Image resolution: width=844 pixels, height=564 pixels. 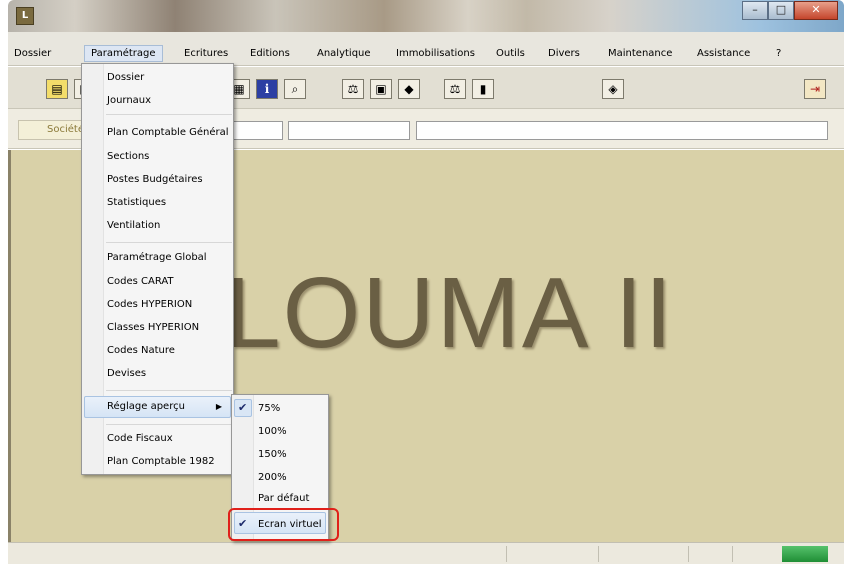 What do you see at coordinates (153, 327) in the screenshot?
I see `menu-item-classes-hyperion: Classes HYPERION` at bounding box center [153, 327].